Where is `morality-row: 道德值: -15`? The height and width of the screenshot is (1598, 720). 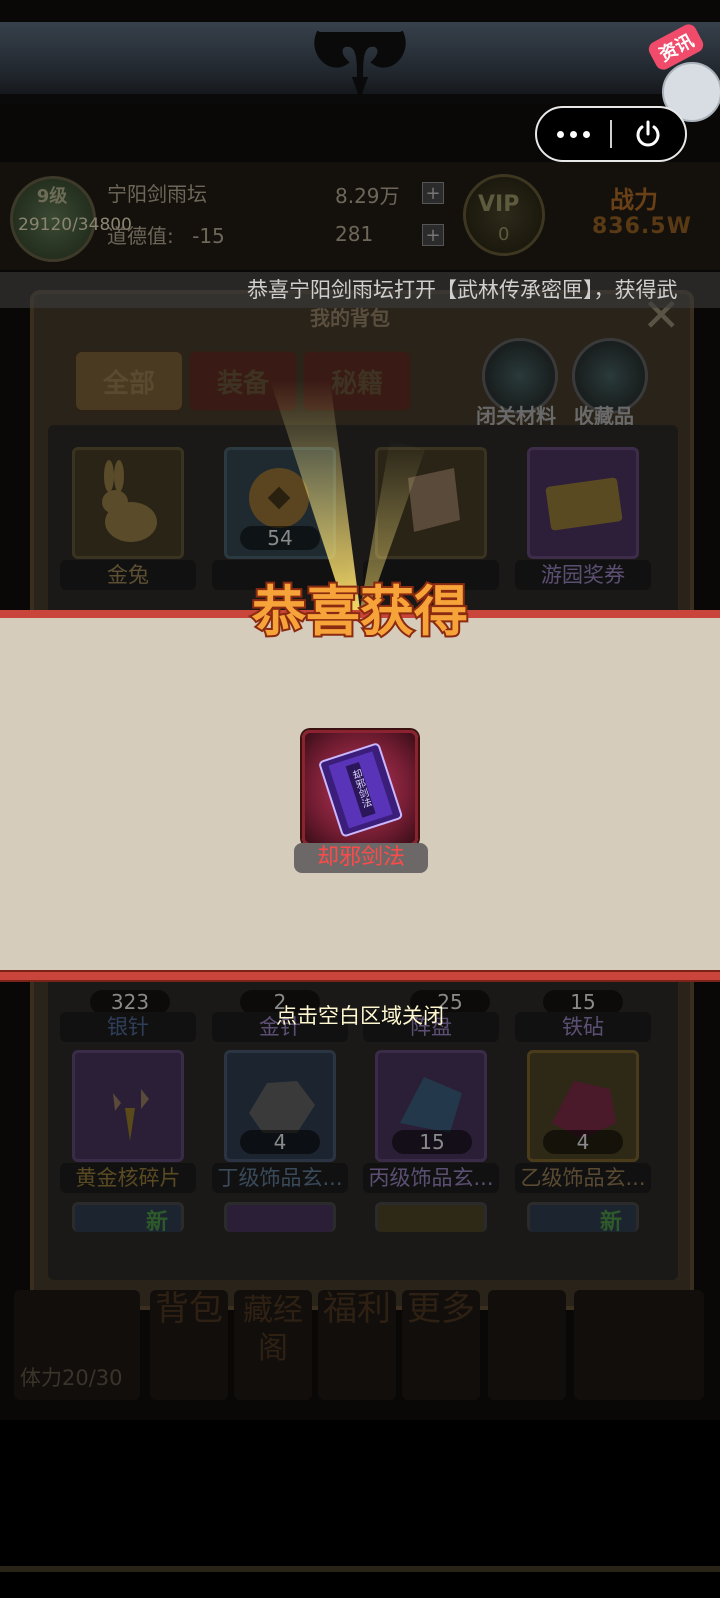 morality-row: 道德值: -15 is located at coordinates (166, 234).